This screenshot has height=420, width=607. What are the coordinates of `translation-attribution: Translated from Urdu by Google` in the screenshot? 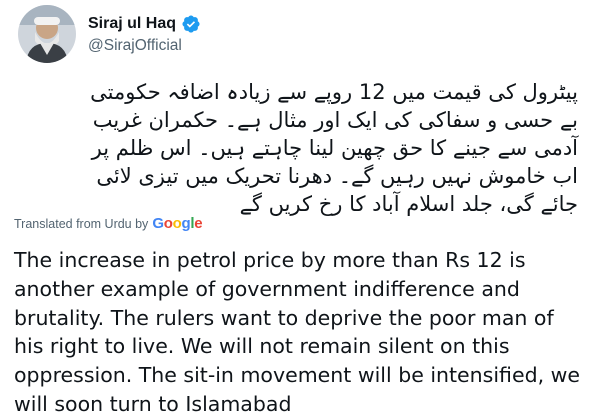 It's located at (108, 223).